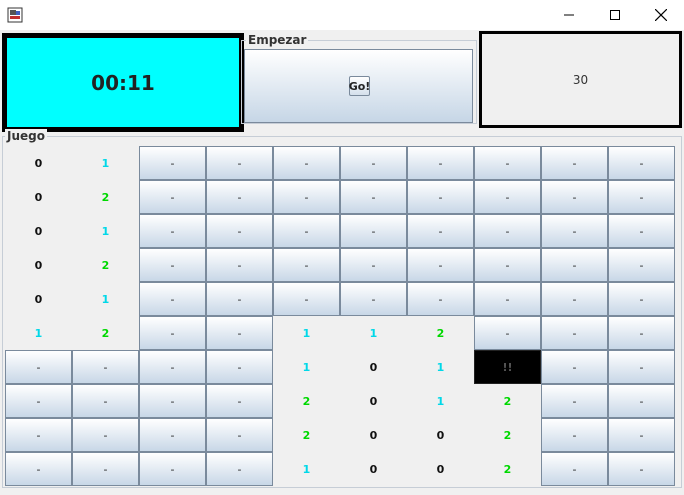  What do you see at coordinates (507, 367) in the screenshot?
I see `flagged-cell: !!` at bounding box center [507, 367].